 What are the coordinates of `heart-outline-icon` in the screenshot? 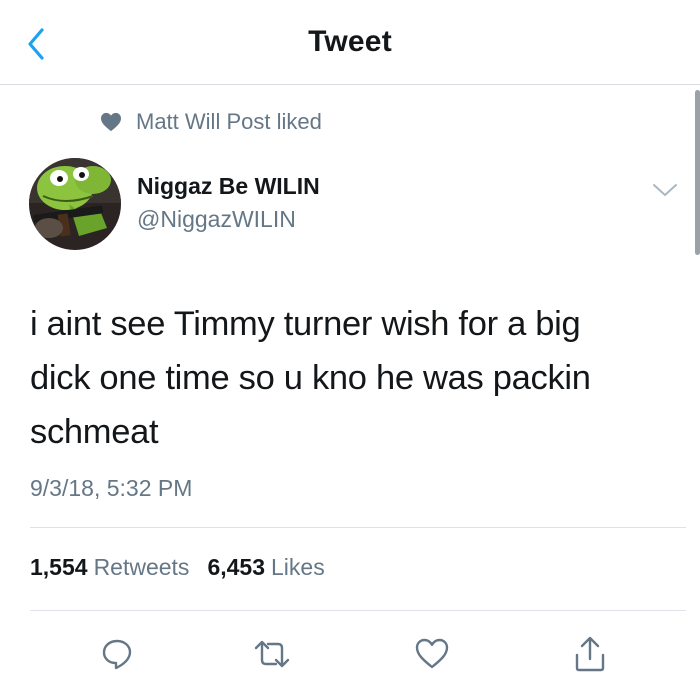 It's located at (432, 653).